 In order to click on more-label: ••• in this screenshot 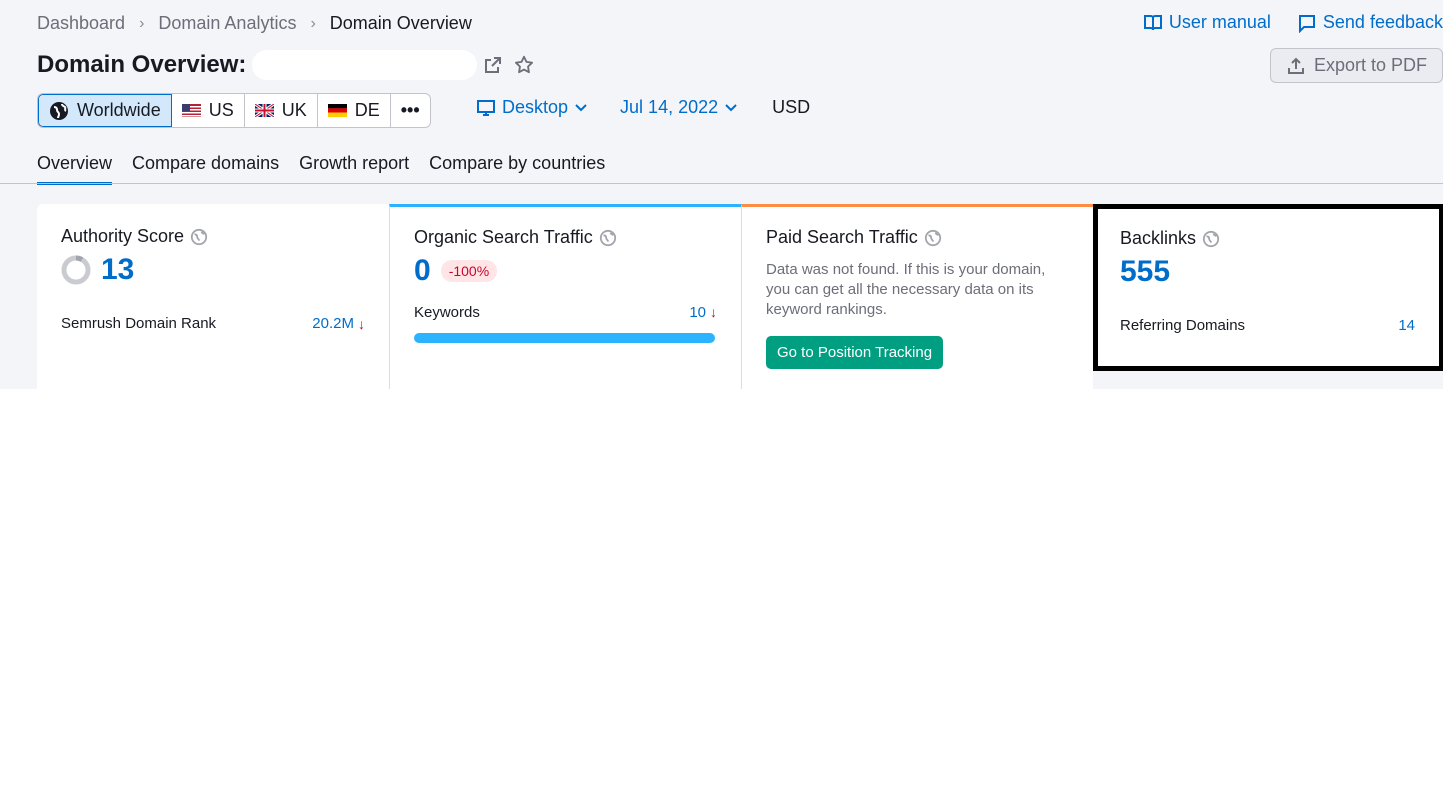, I will do `click(410, 110)`.